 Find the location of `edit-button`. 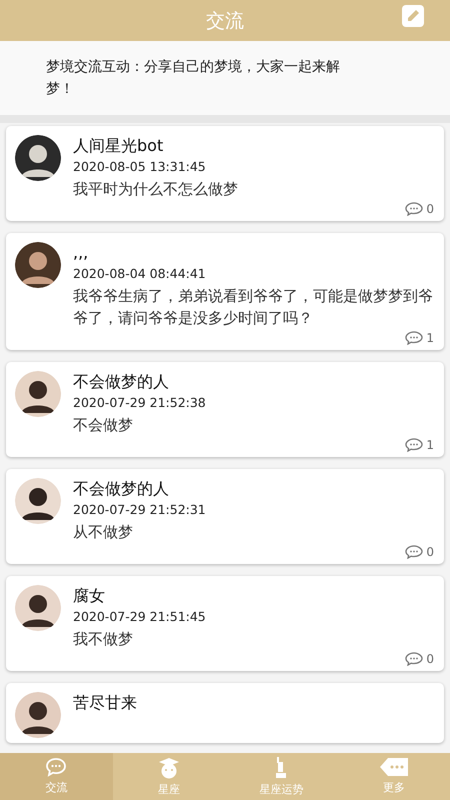

edit-button is located at coordinates (413, 16).